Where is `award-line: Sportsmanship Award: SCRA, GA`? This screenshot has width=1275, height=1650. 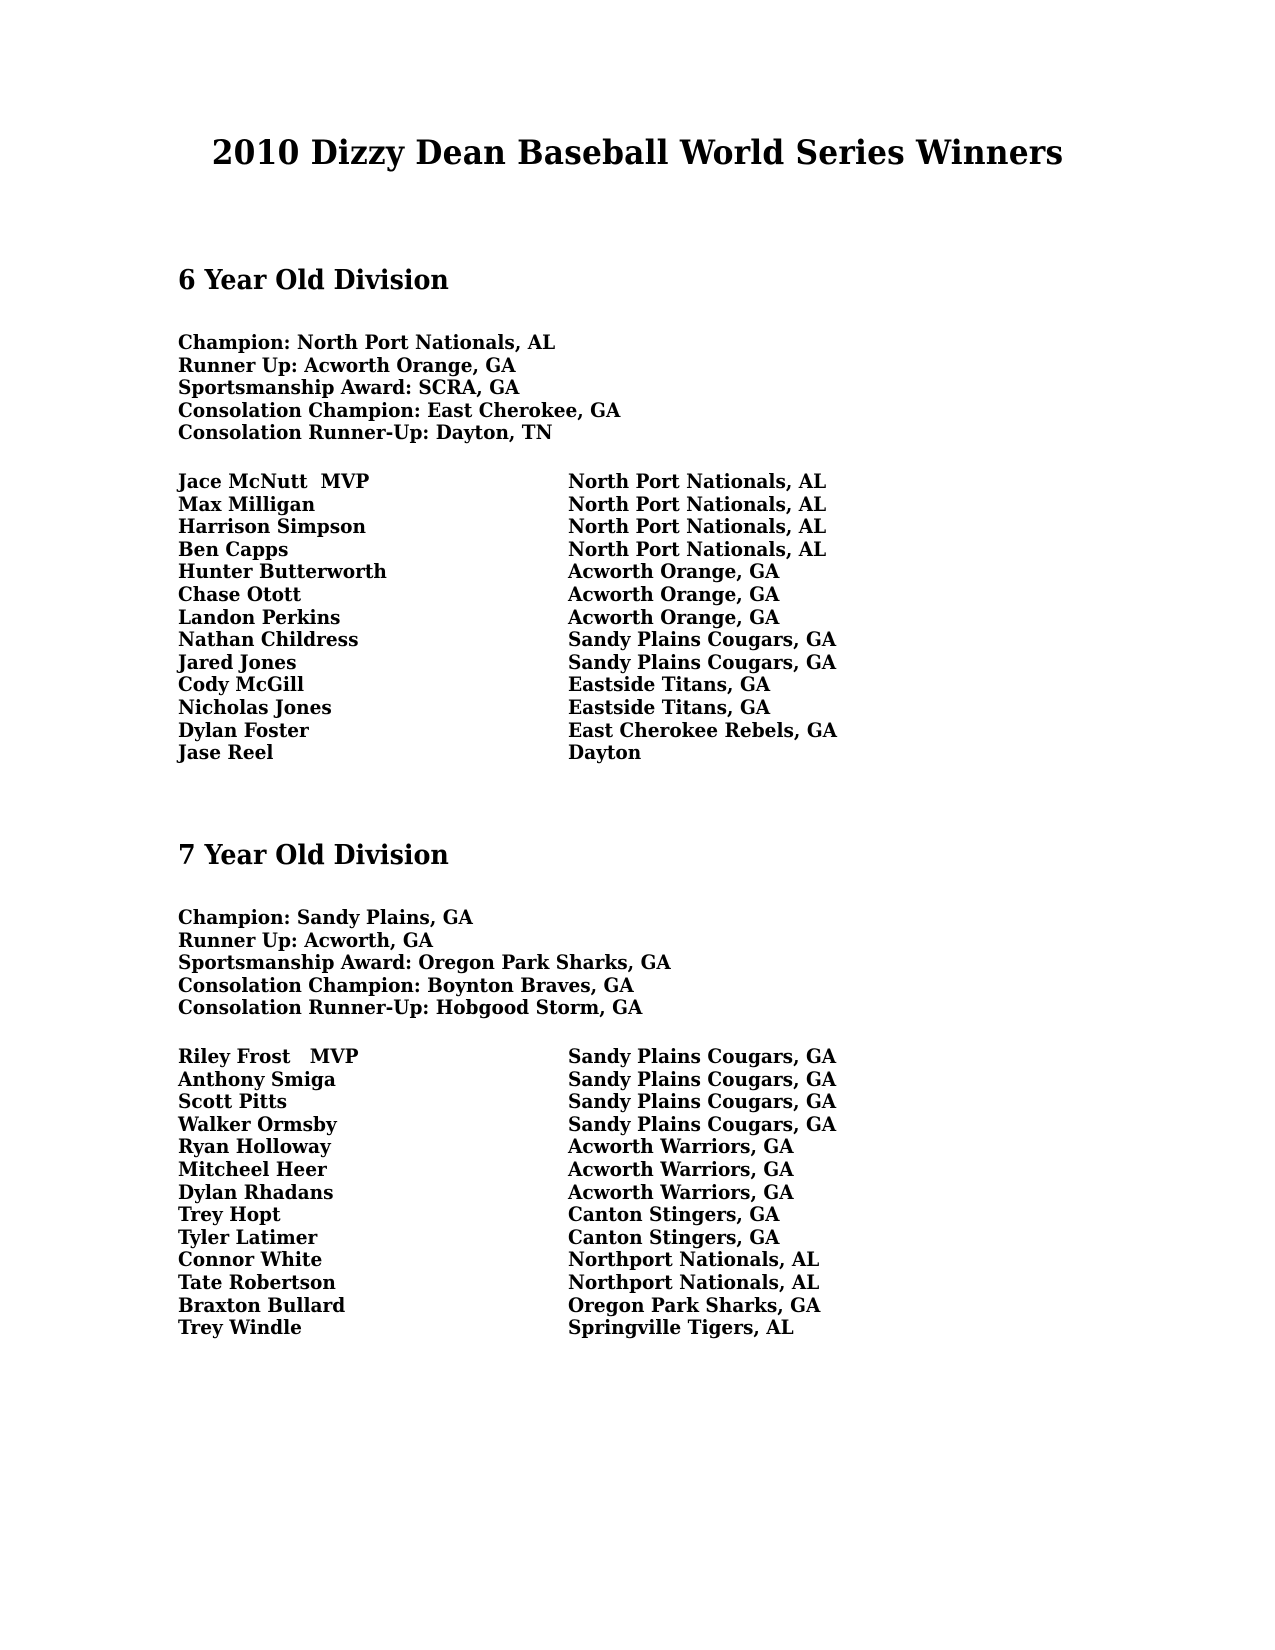 award-line: Sportsmanship Award: SCRA, GA is located at coordinates (349, 388).